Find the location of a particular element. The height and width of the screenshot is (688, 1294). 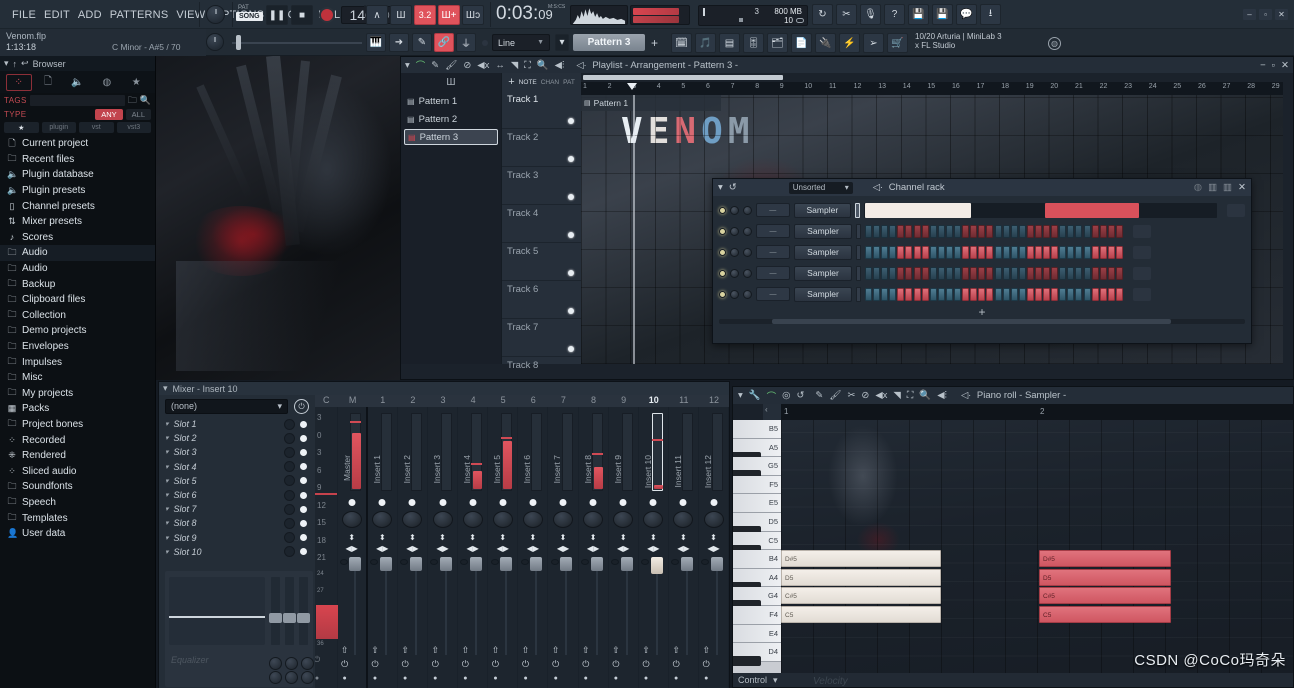

long-note-white is located at coordinates (918, 210).